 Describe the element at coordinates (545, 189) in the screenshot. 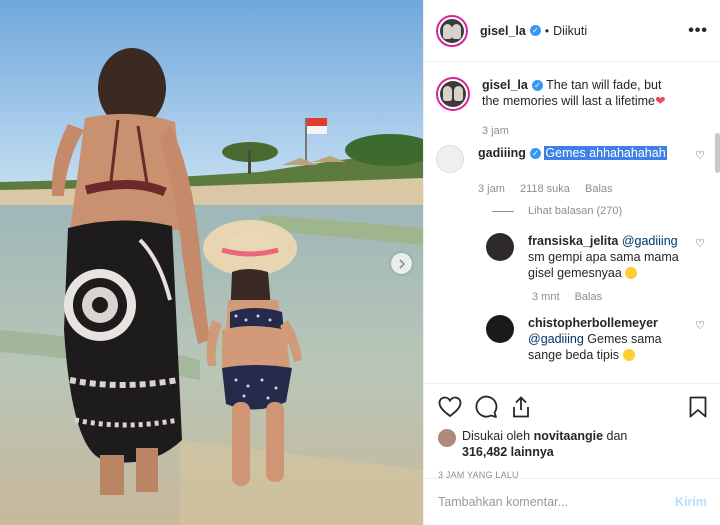

I see `comment-likes: 2118 suka` at that location.